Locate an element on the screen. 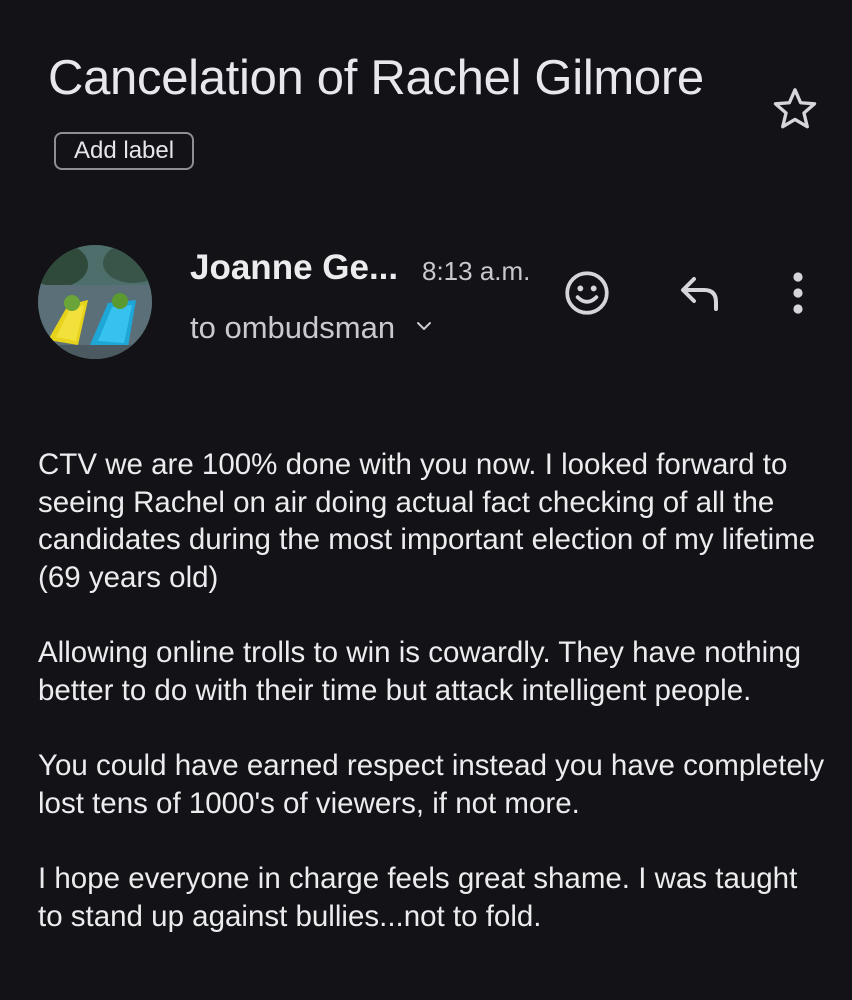  avatar is located at coordinates (95, 302).